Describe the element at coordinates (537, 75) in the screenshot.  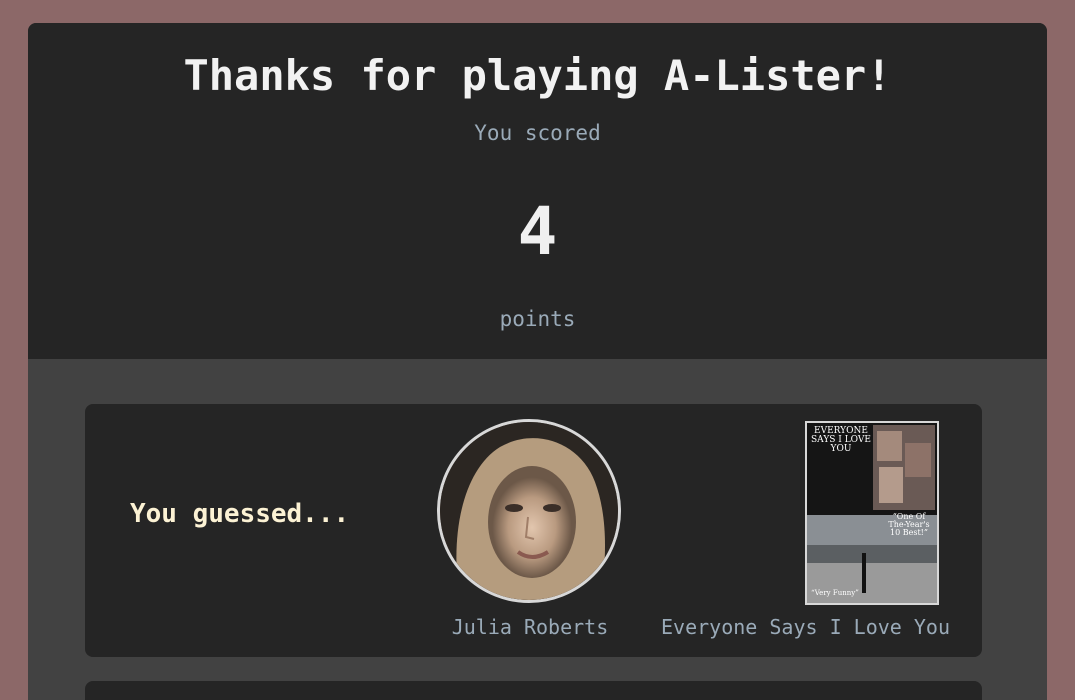
I see `page-title: Thanks for playing A-Lister!` at that location.